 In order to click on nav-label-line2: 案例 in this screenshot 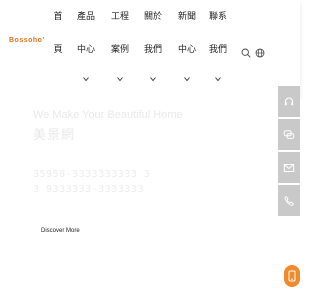, I will do `click(119, 50)`.